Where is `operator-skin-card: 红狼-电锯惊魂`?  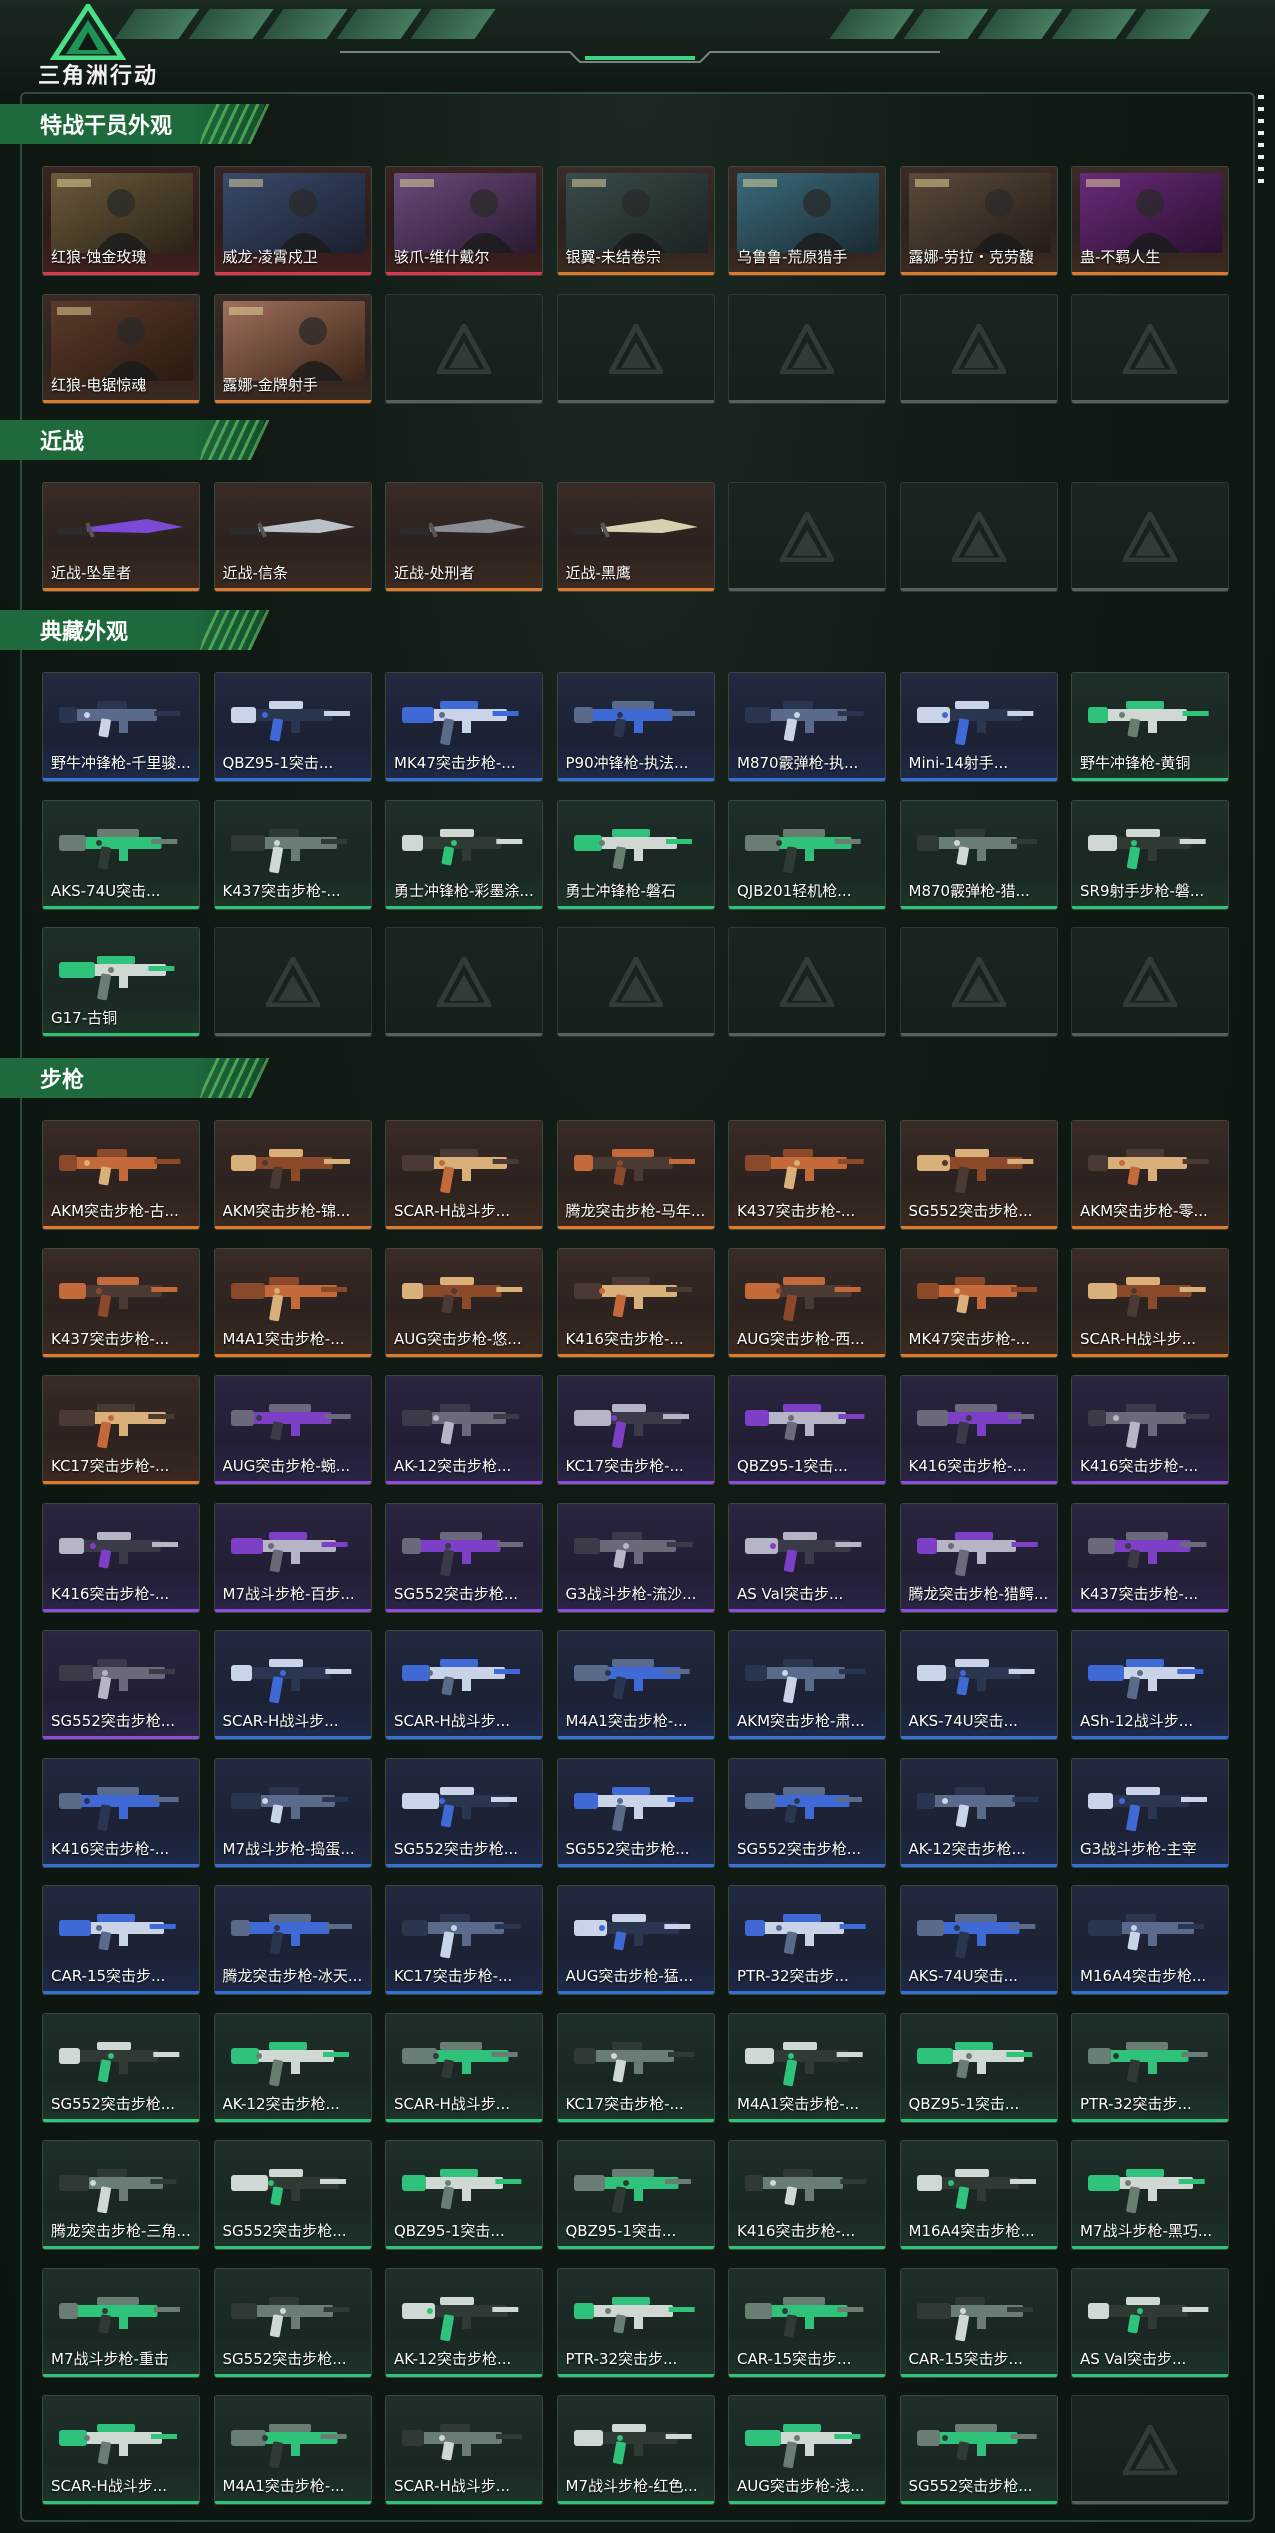
operator-skin-card: 红狼-电锯惊魂 is located at coordinates (121, 348).